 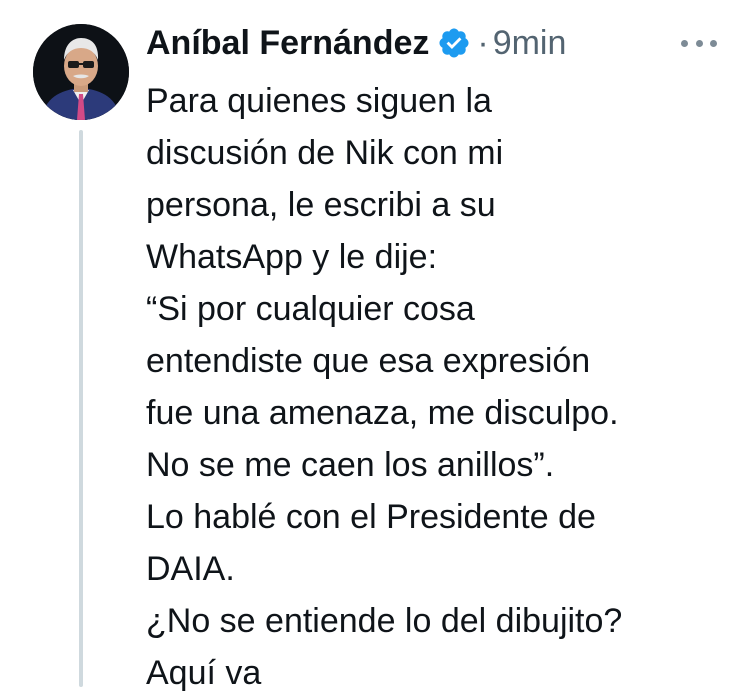 What do you see at coordinates (292, 257) in the screenshot?
I see `tweet-text-line: WhatsApp y le dije:` at bounding box center [292, 257].